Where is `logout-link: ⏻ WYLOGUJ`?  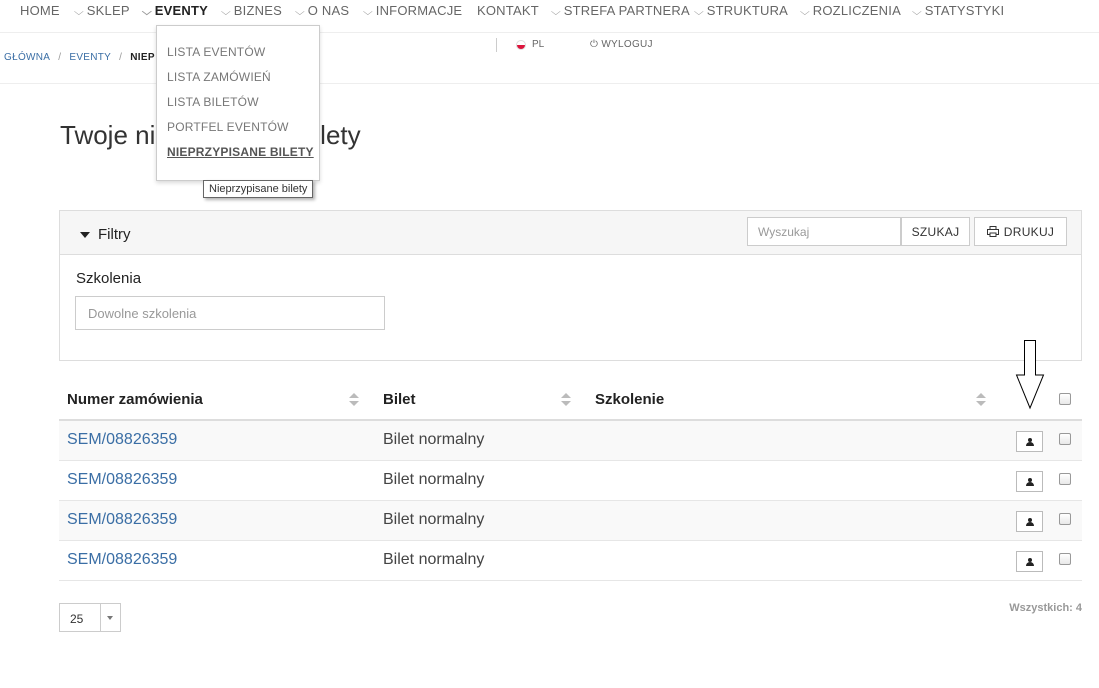 logout-link: ⏻ WYLOGUJ is located at coordinates (621, 44).